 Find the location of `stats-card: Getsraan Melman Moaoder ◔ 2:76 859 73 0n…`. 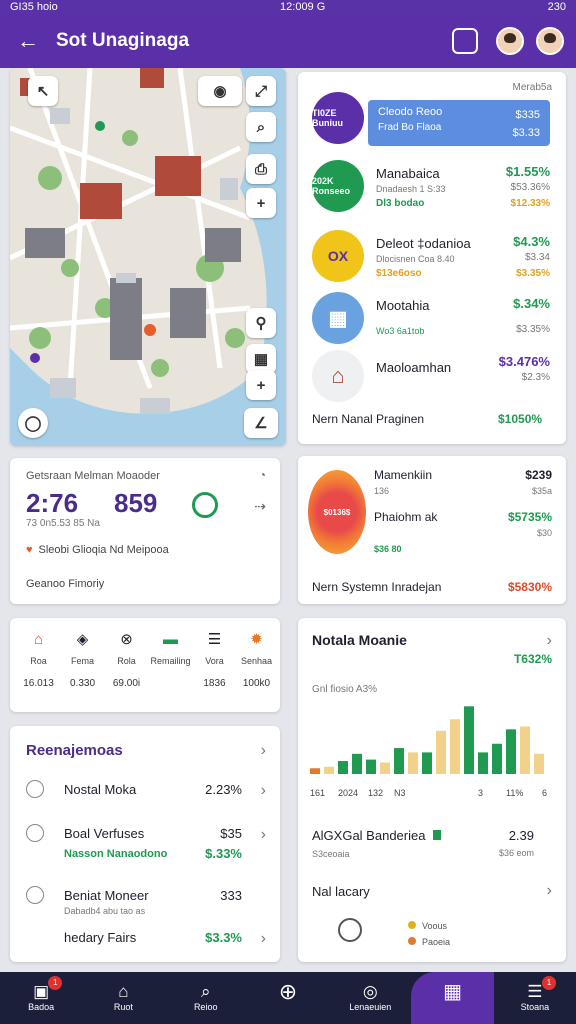

stats-card: Getsraan Melman Moaoder ◔ 2:76 859 73 0n… is located at coordinates (145, 531).